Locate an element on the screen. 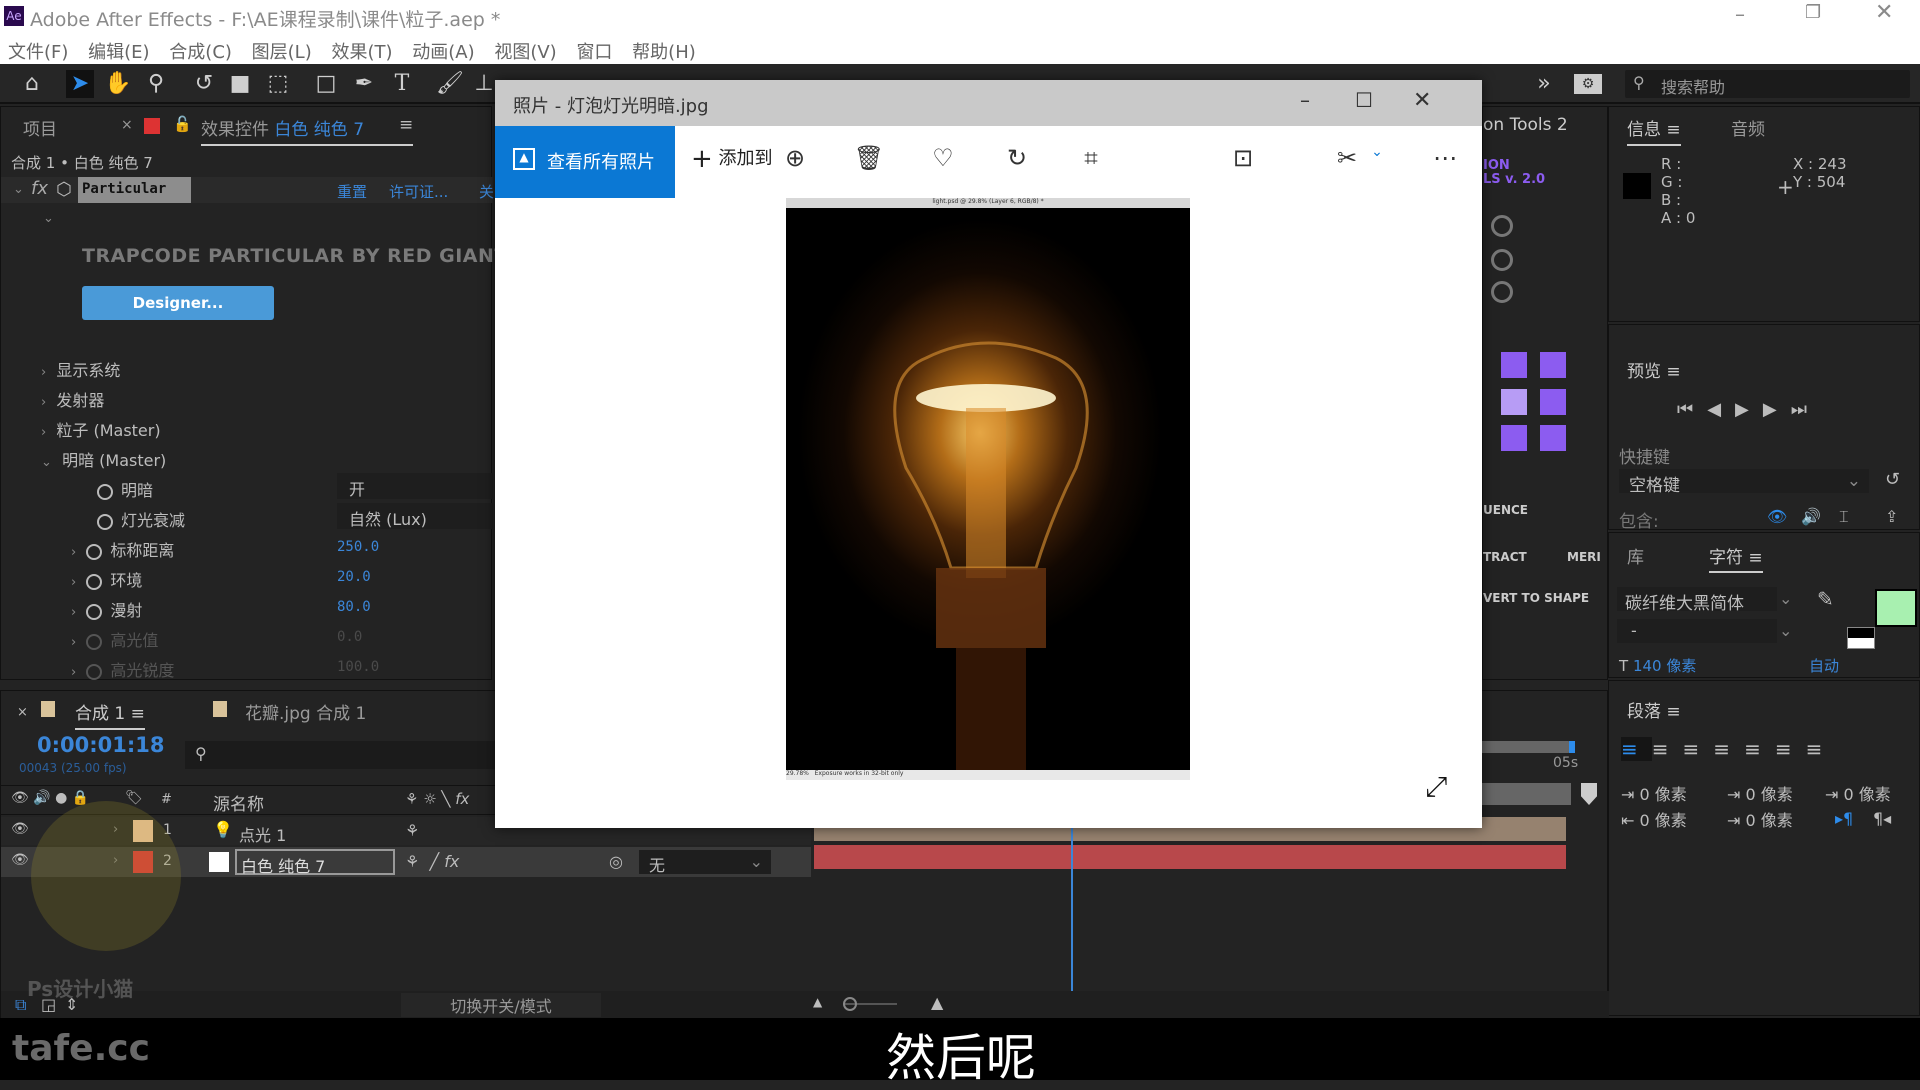  nominal-distance-value: 250.0 is located at coordinates (358, 547).